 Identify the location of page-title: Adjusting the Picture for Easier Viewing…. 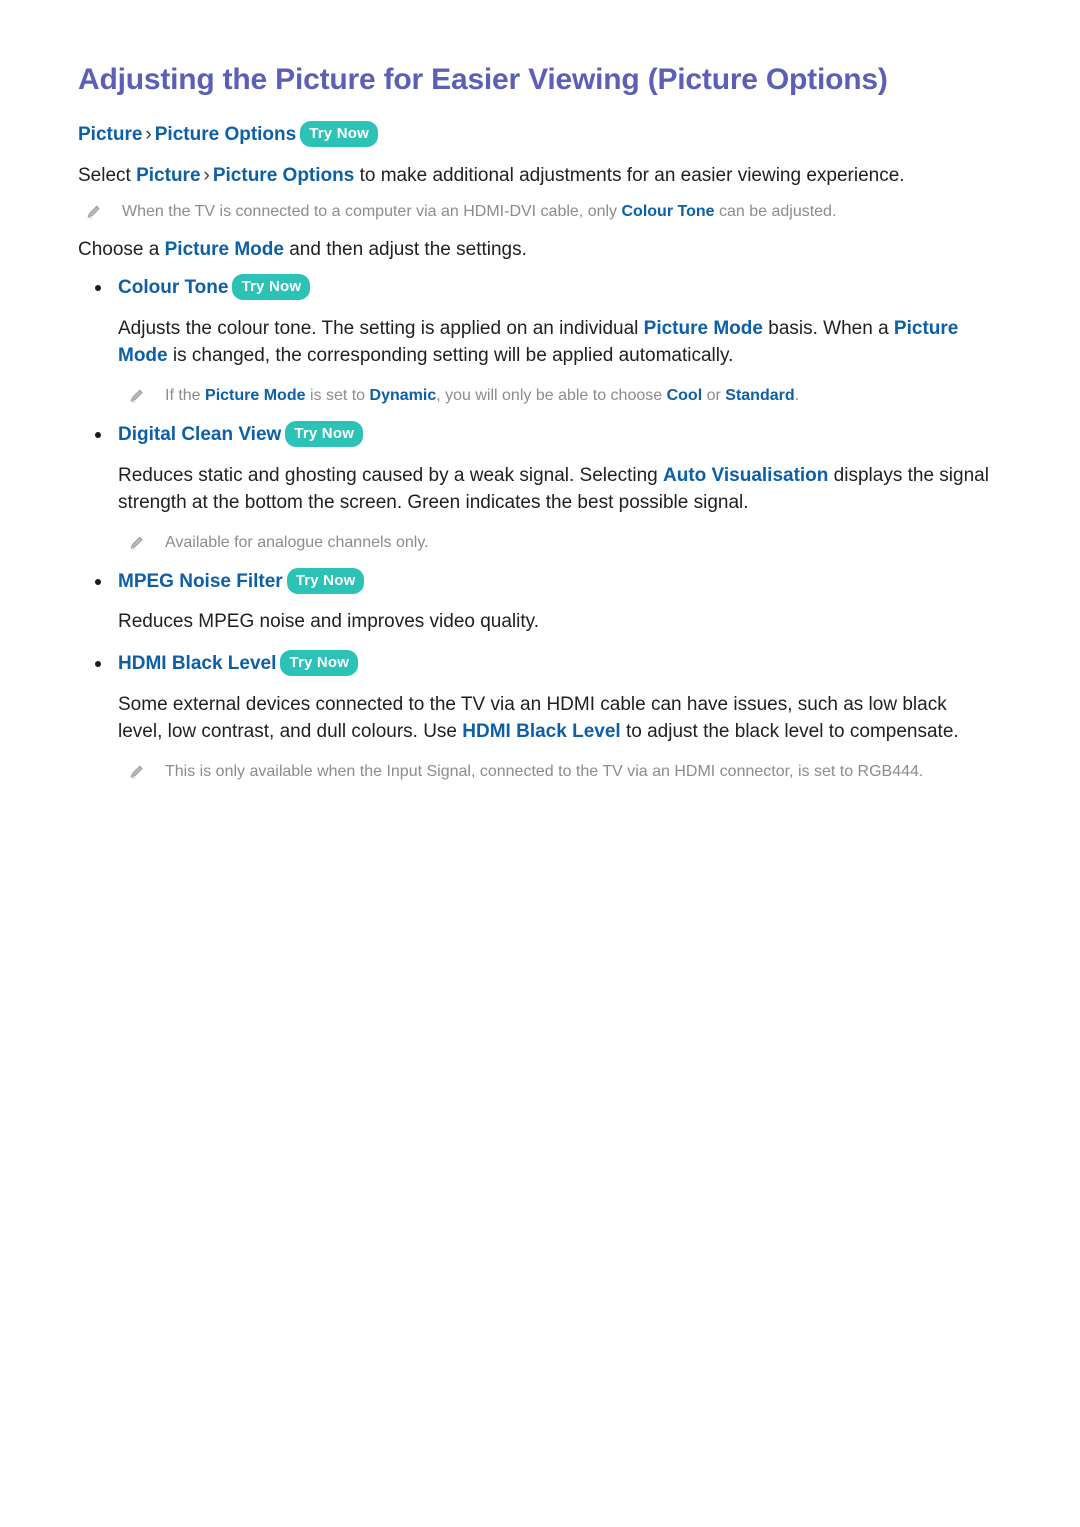
(483, 79).